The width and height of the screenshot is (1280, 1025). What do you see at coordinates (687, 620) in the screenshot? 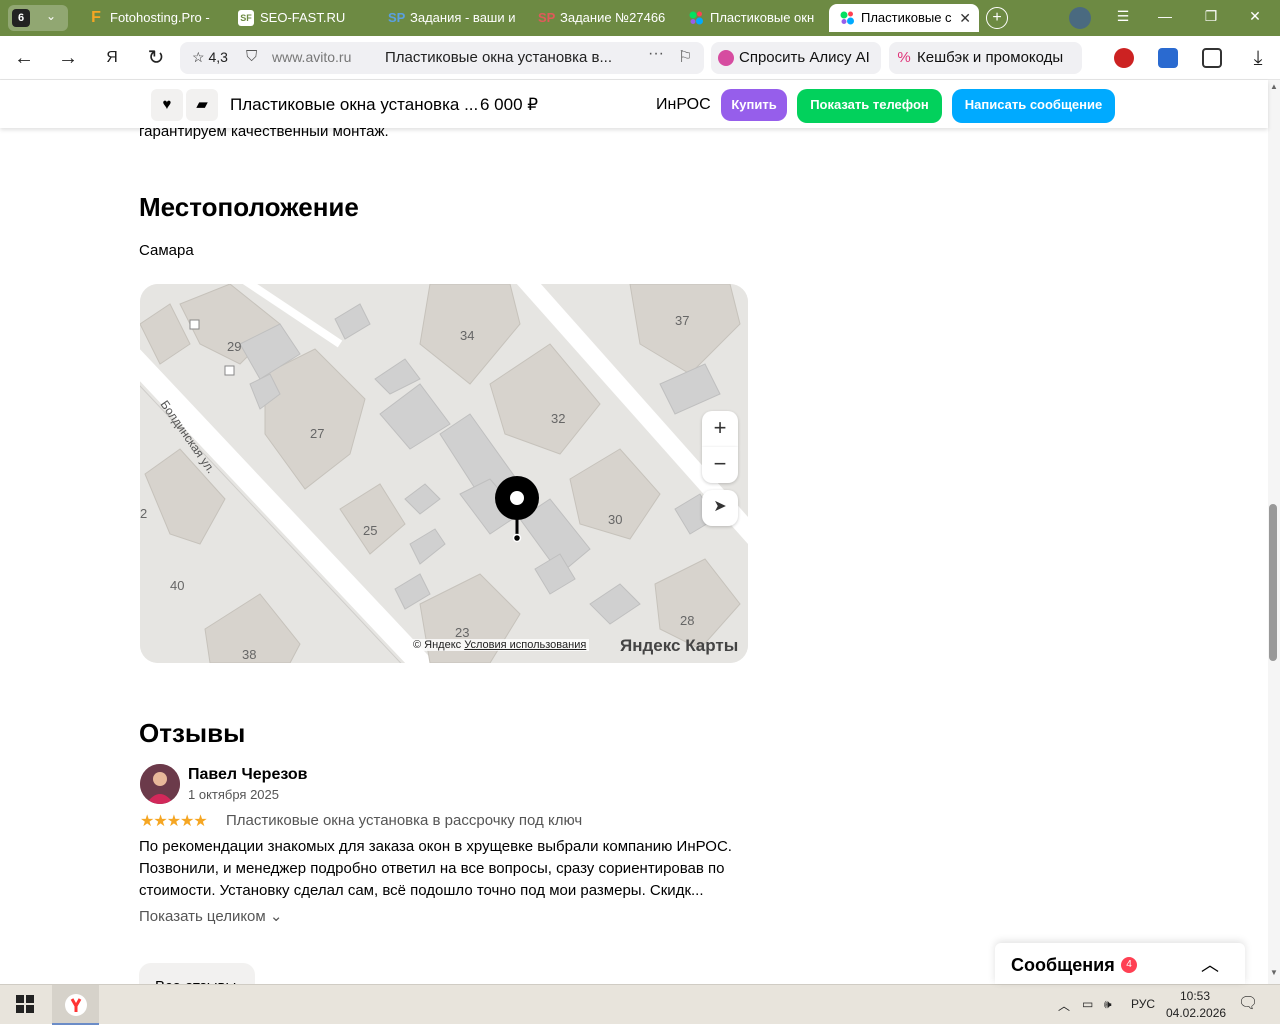
I see `house-number-28: 28` at bounding box center [687, 620].